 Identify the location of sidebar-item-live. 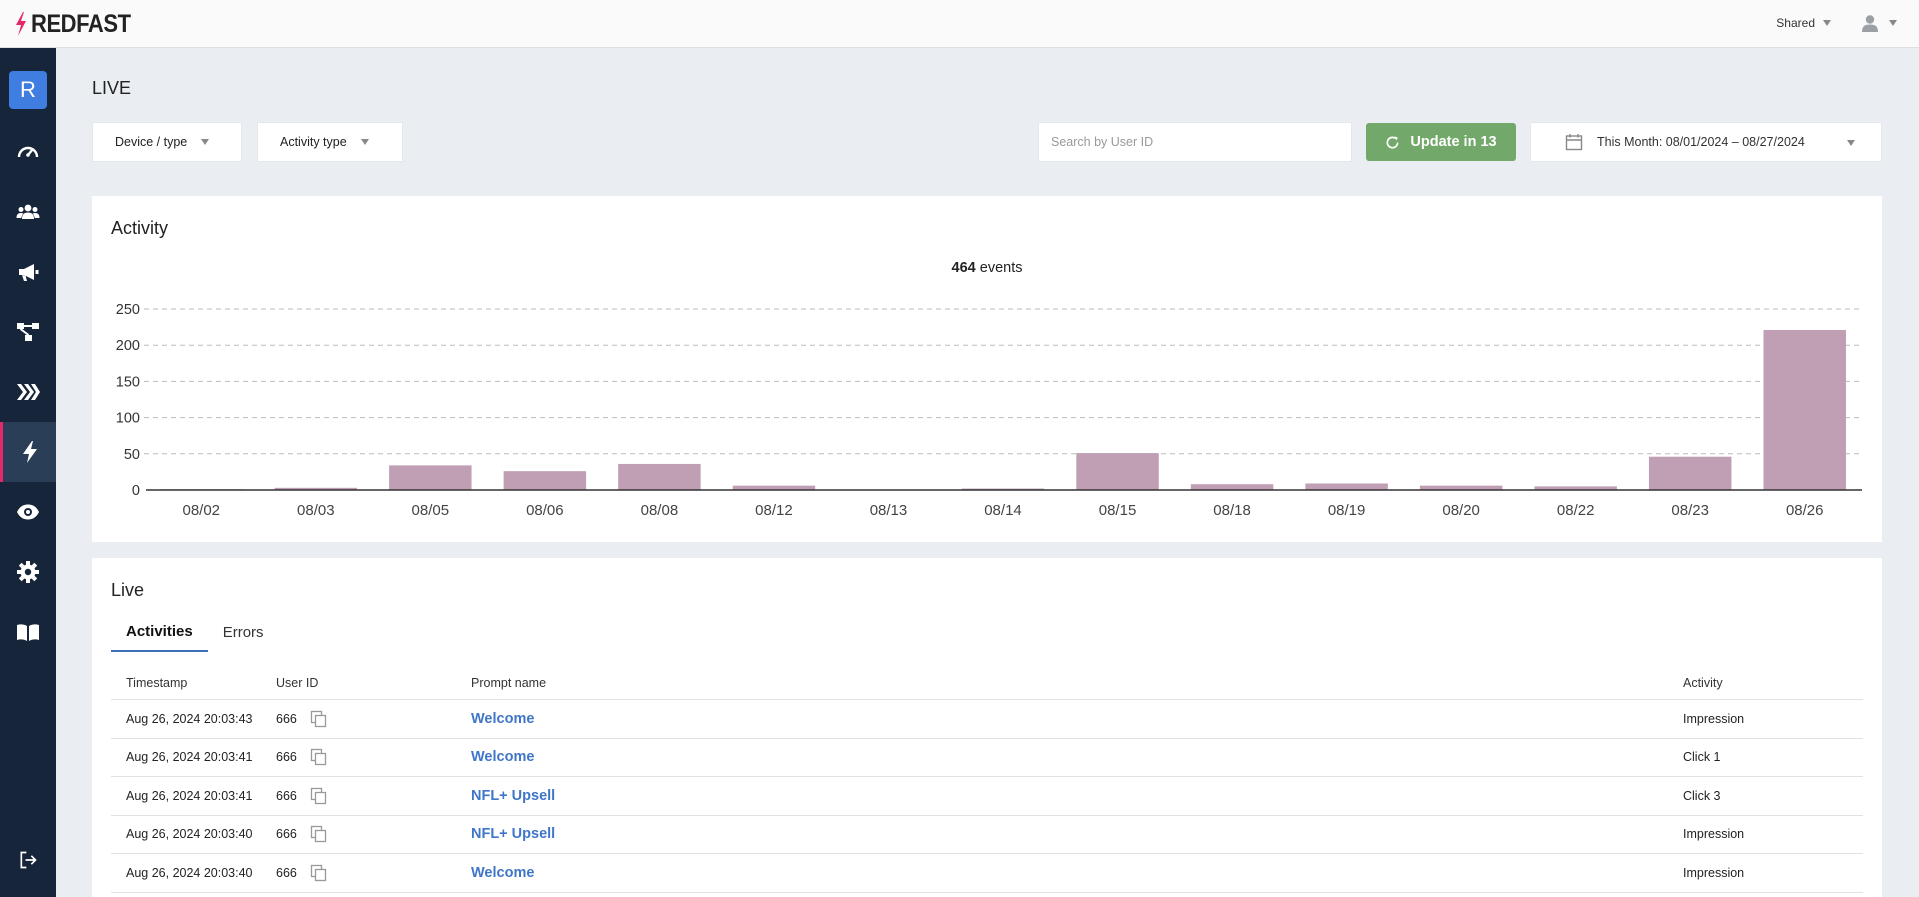
(28, 452).